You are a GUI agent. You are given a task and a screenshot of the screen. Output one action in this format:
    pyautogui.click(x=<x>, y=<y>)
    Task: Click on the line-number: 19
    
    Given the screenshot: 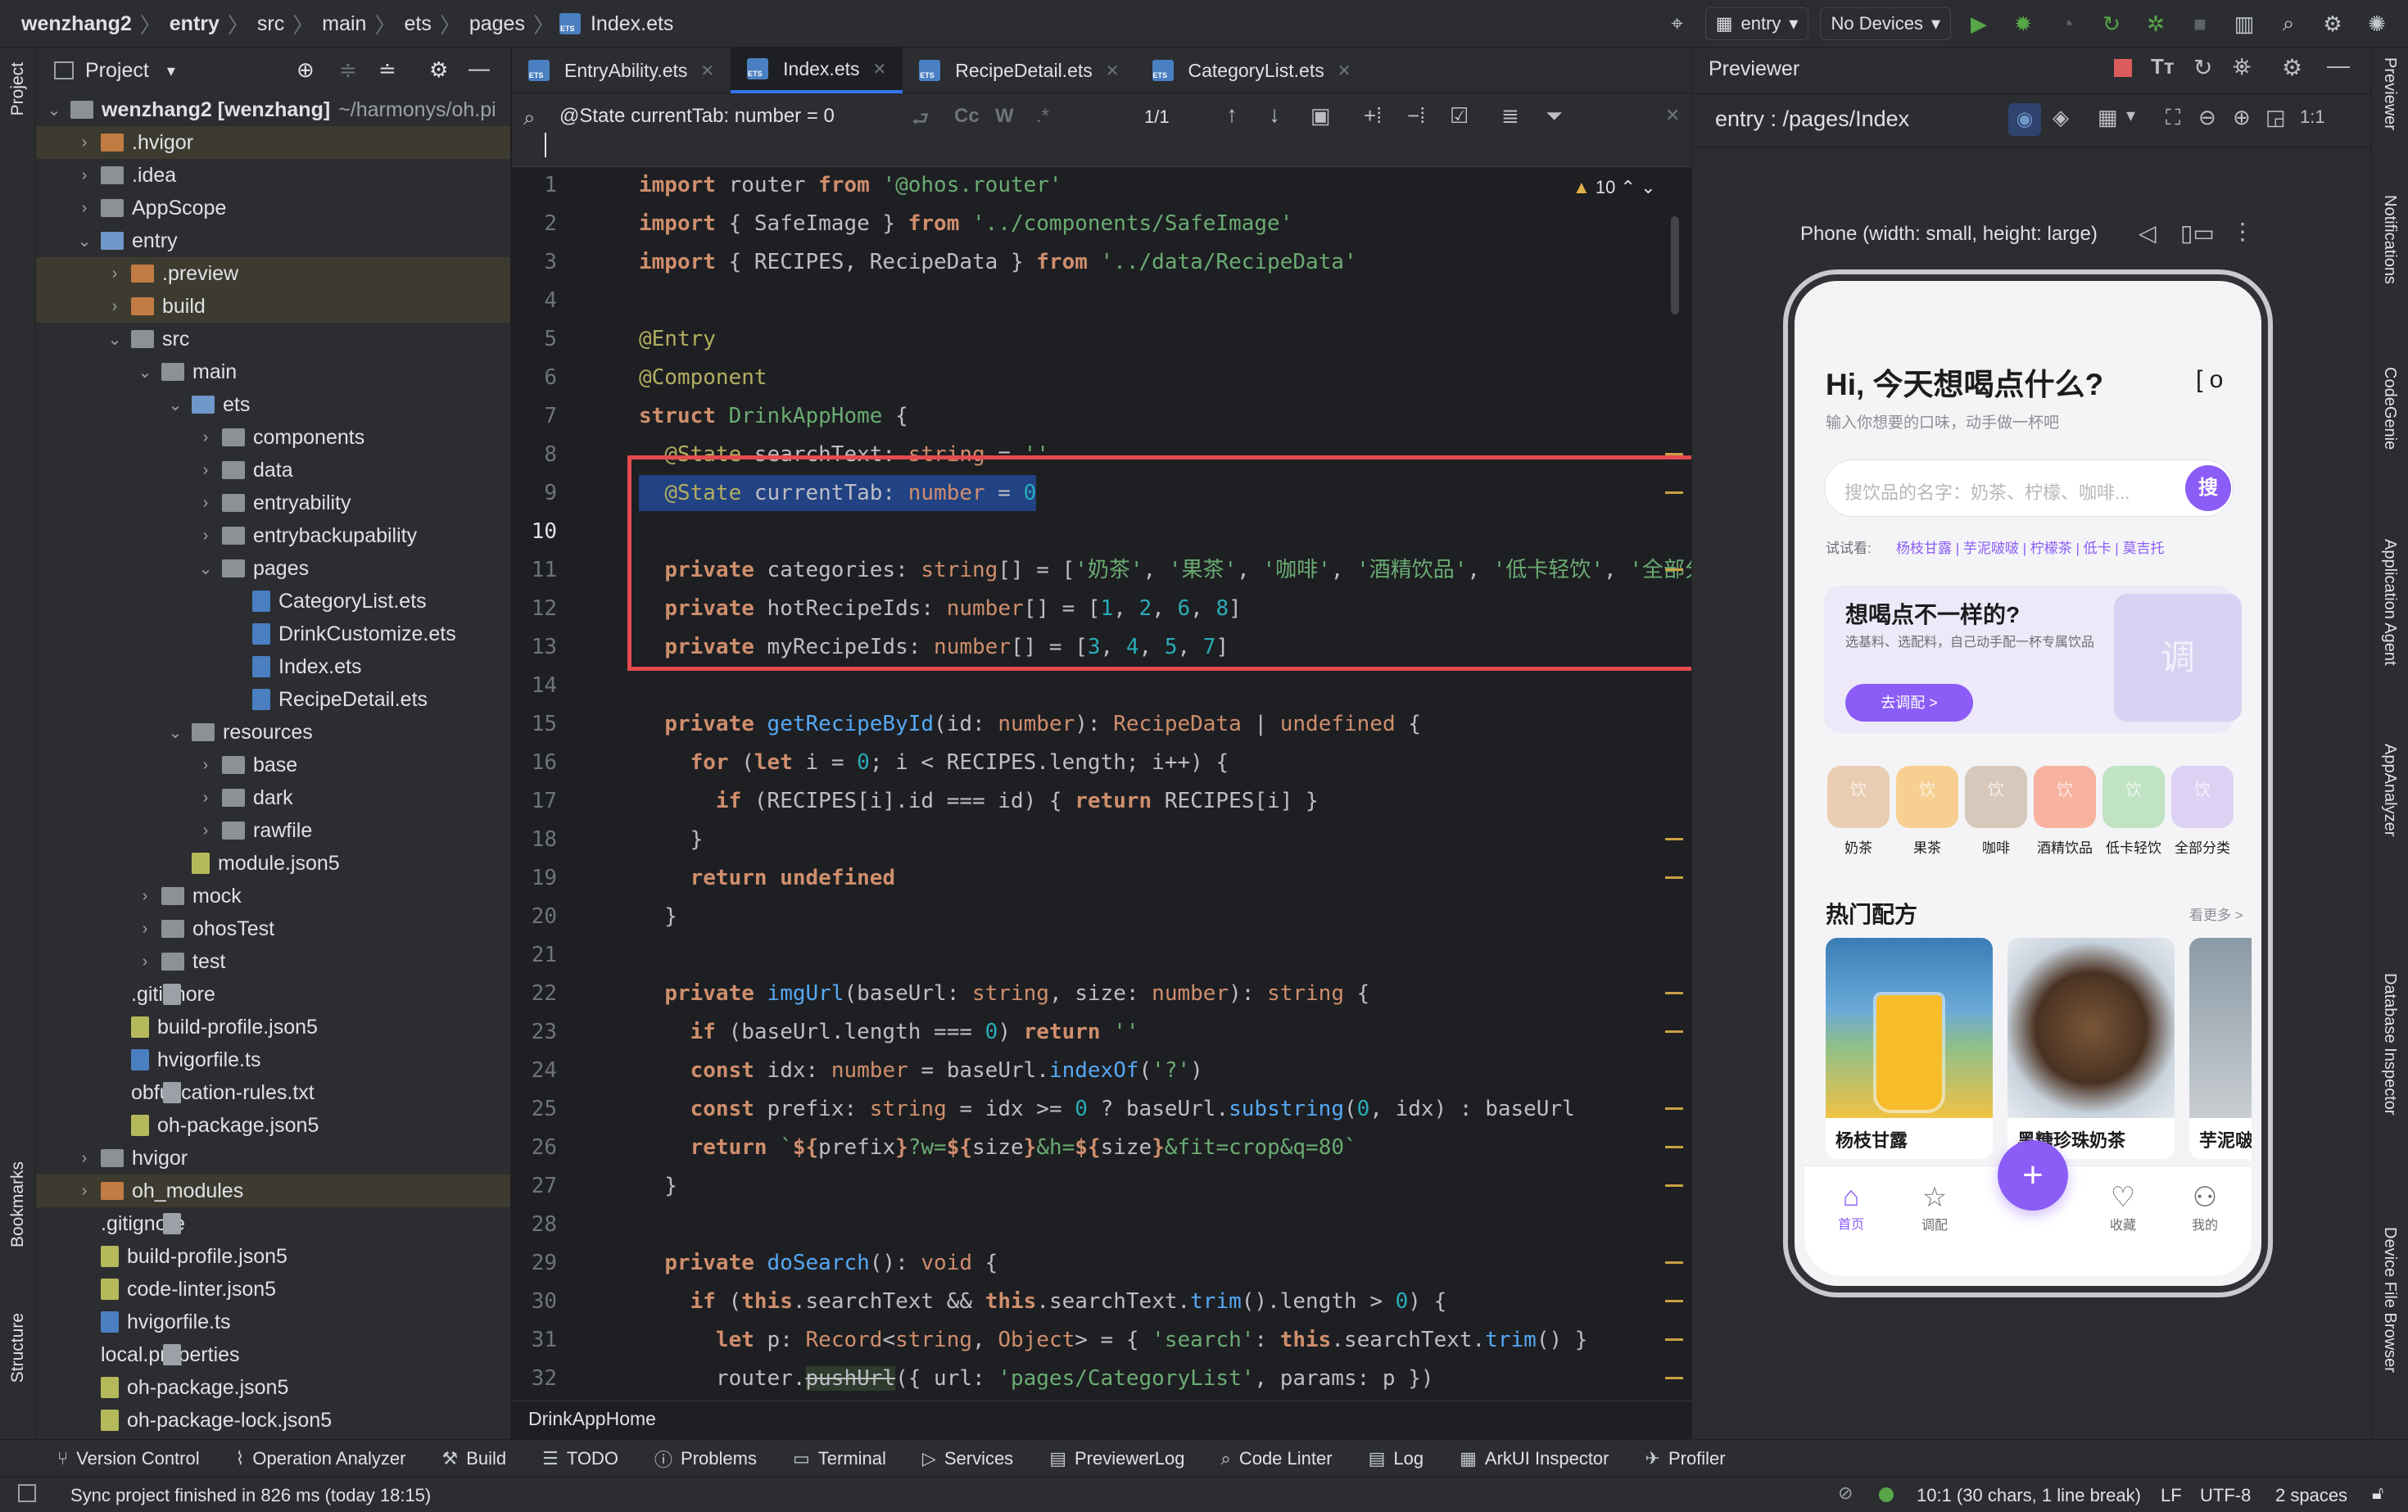 What is the action you would take?
    pyautogui.click(x=534, y=878)
    